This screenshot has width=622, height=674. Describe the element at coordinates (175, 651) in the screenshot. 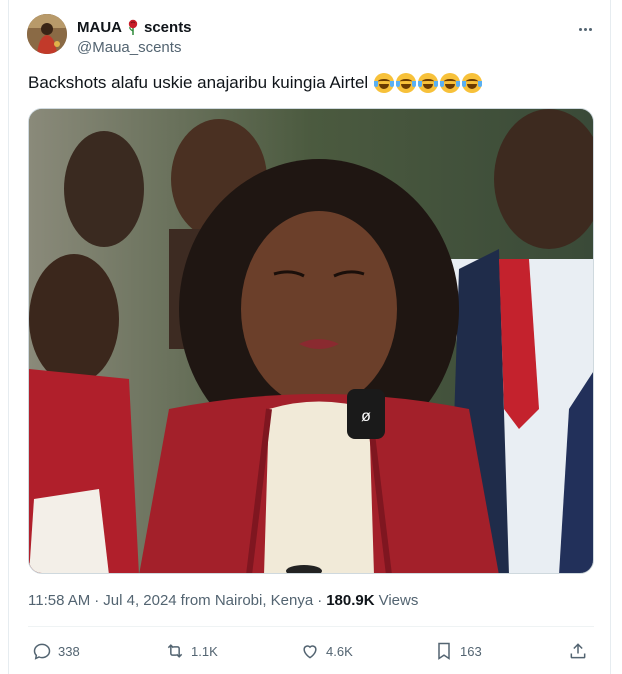

I see `repost-icon` at that location.